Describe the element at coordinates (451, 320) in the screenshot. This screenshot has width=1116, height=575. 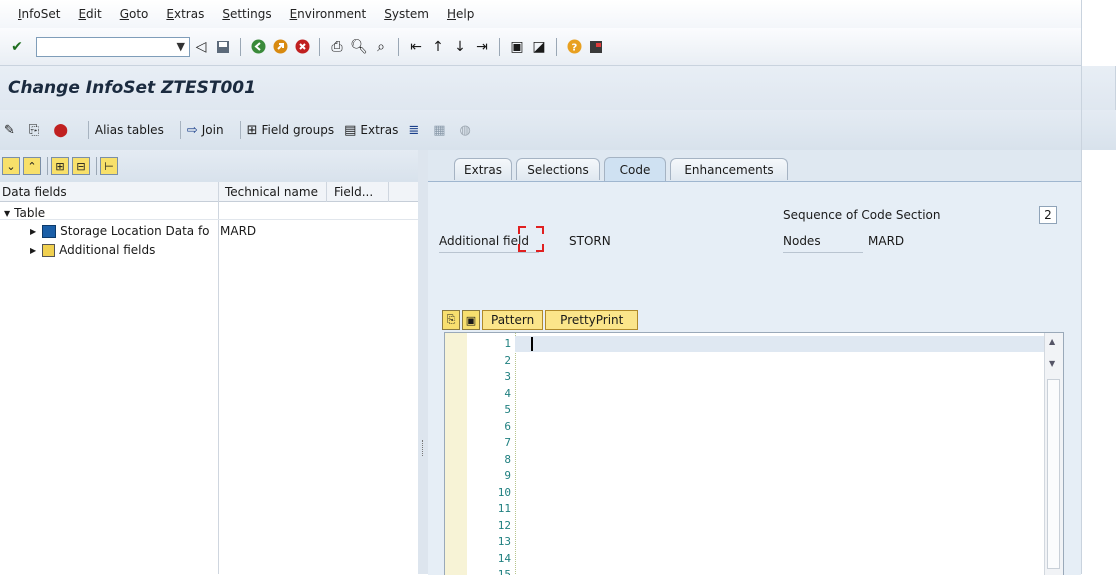
I see `toggle-icon: ⎘` at that location.